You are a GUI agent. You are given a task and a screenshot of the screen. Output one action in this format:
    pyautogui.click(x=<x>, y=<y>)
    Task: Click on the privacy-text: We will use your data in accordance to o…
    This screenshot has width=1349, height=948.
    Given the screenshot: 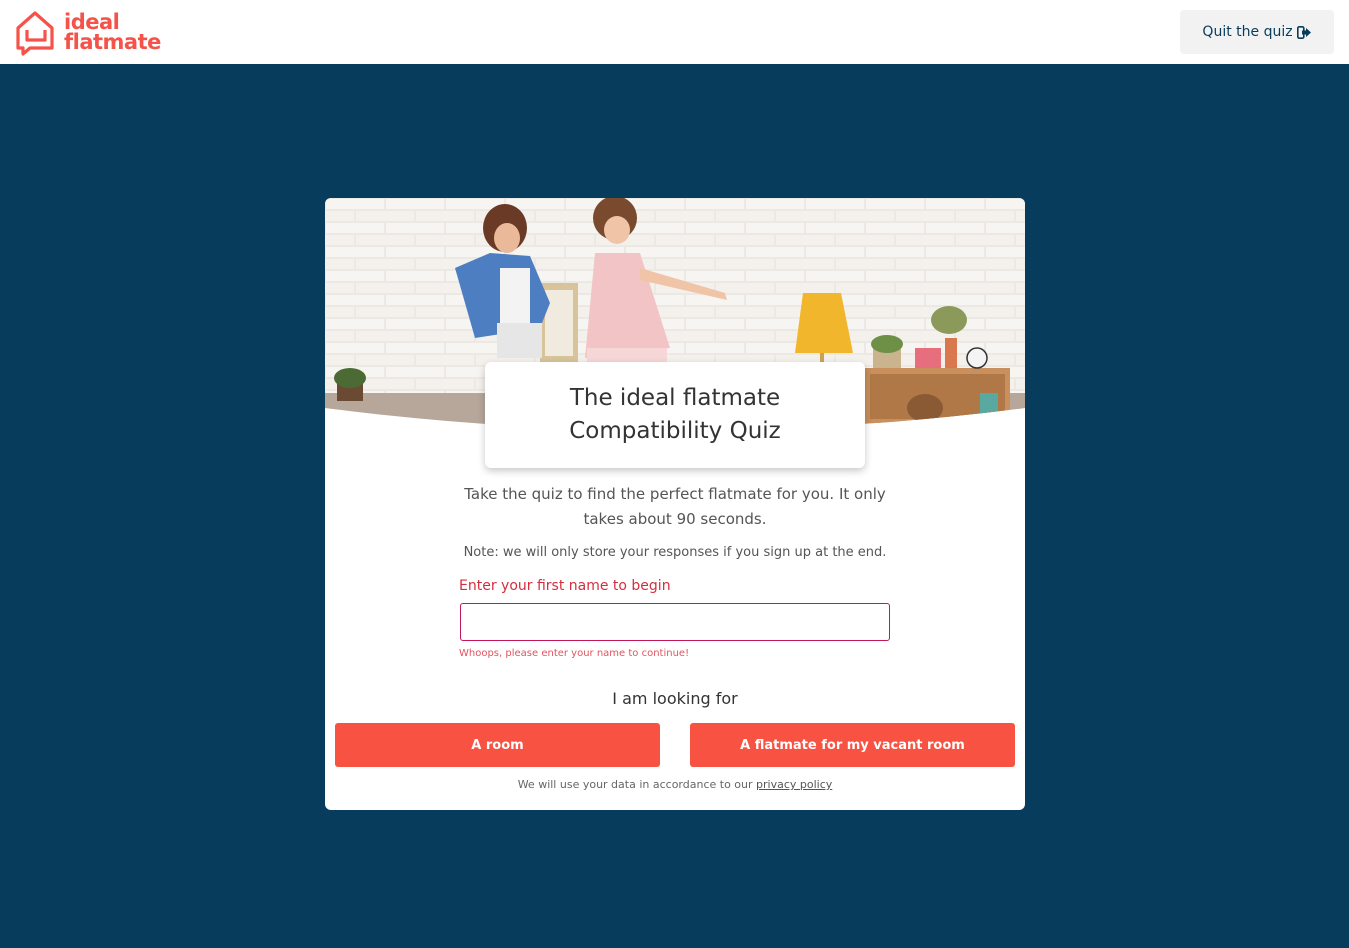 What is the action you would take?
    pyautogui.click(x=635, y=784)
    